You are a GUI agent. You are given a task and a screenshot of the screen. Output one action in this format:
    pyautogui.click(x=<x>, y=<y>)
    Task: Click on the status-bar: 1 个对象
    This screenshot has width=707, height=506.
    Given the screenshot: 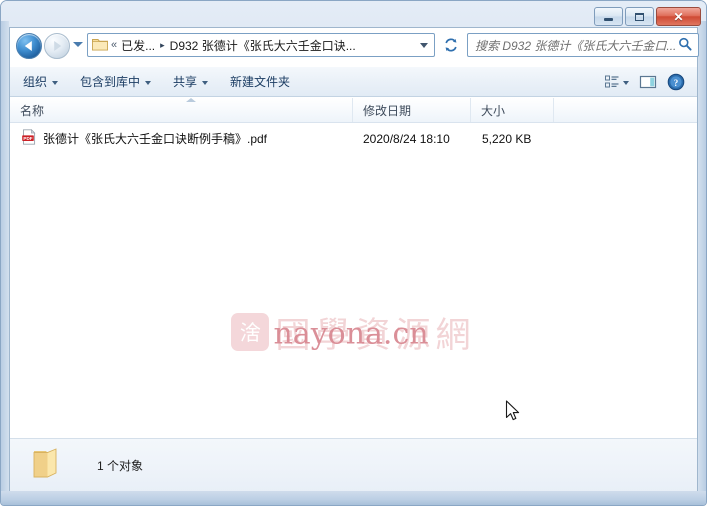 What is the action you would take?
    pyautogui.click(x=353, y=465)
    